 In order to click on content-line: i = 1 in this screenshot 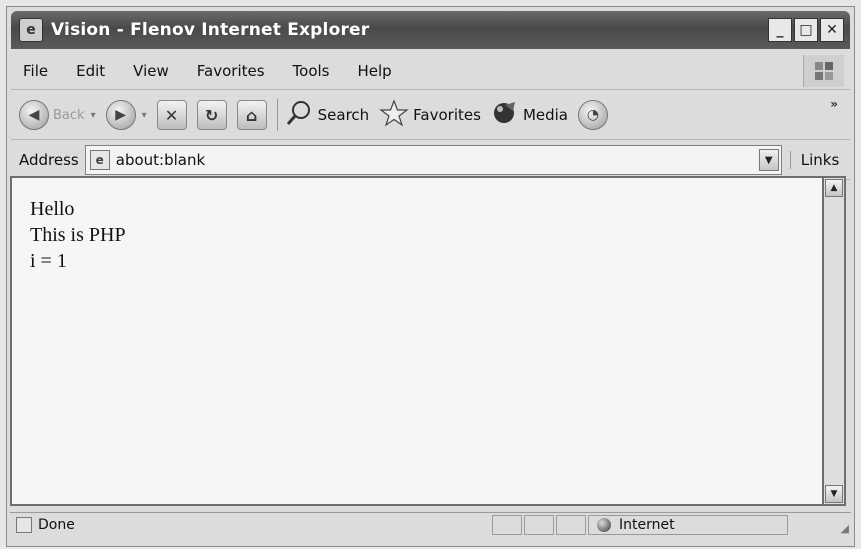, I will do `click(48, 261)`.